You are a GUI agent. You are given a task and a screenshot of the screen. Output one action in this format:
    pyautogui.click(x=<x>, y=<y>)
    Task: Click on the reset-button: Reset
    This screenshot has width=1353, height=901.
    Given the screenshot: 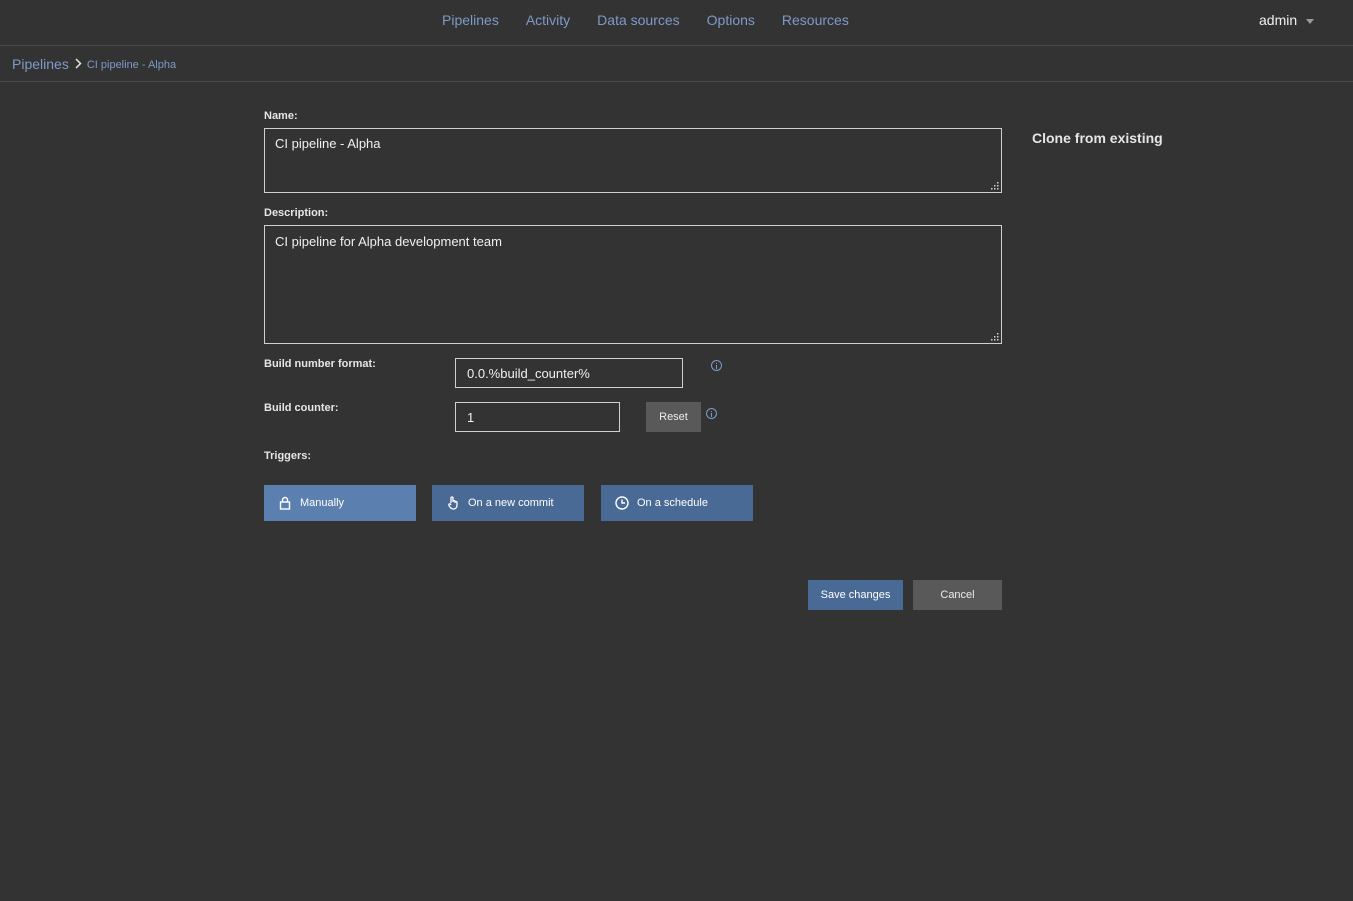 What is the action you would take?
    pyautogui.click(x=673, y=417)
    